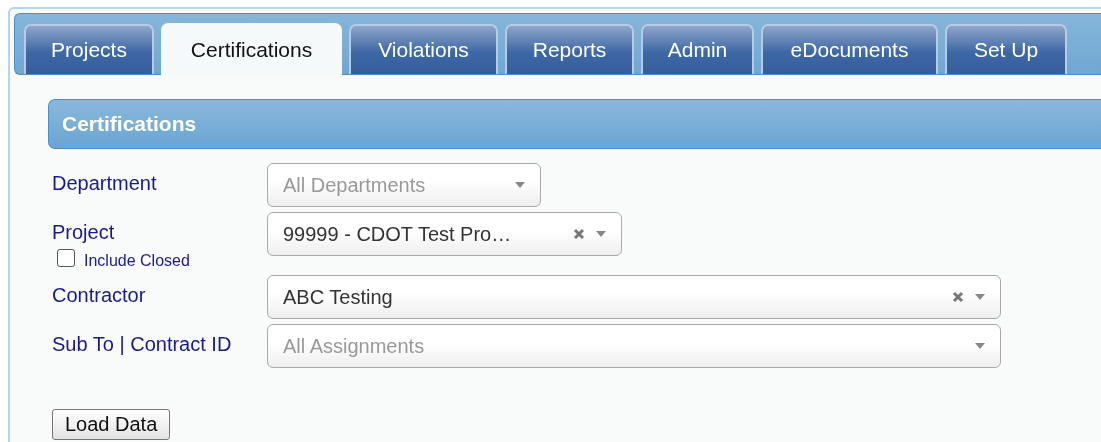 The image size is (1101, 442). I want to click on field-label: Project, so click(84, 232).